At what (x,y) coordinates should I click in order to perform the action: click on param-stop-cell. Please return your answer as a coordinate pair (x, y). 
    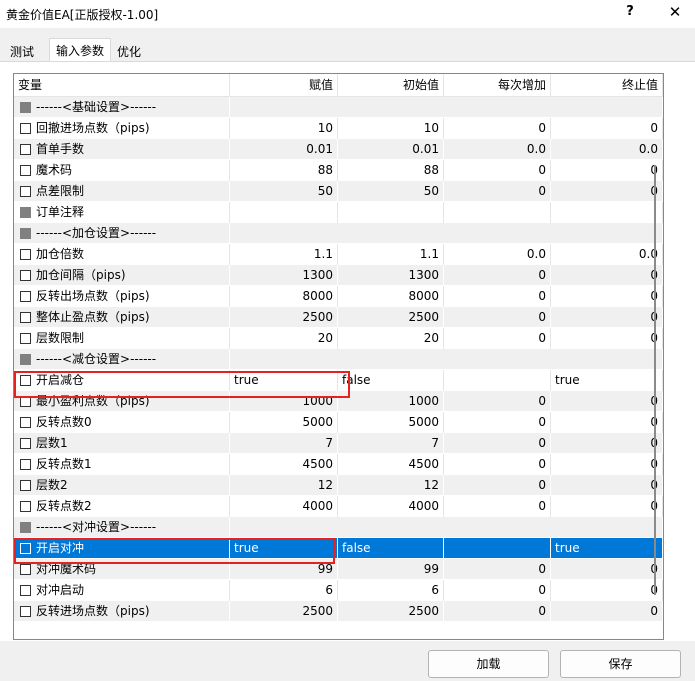
    Looking at the image, I should click on (607, 212).